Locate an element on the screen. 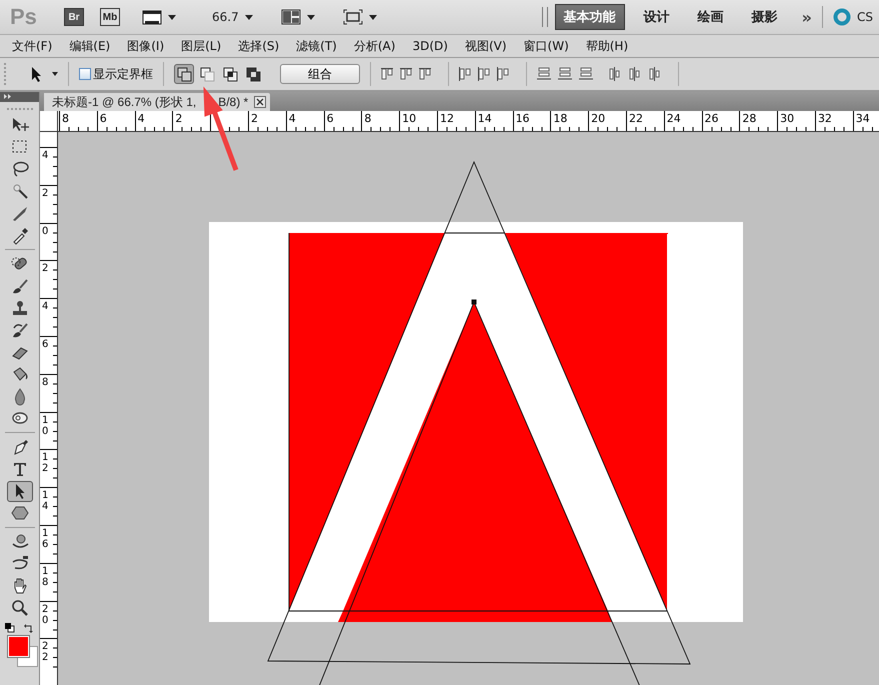 Image resolution: width=879 pixels, height=685 pixels. ruler-label: 34 is located at coordinates (863, 118).